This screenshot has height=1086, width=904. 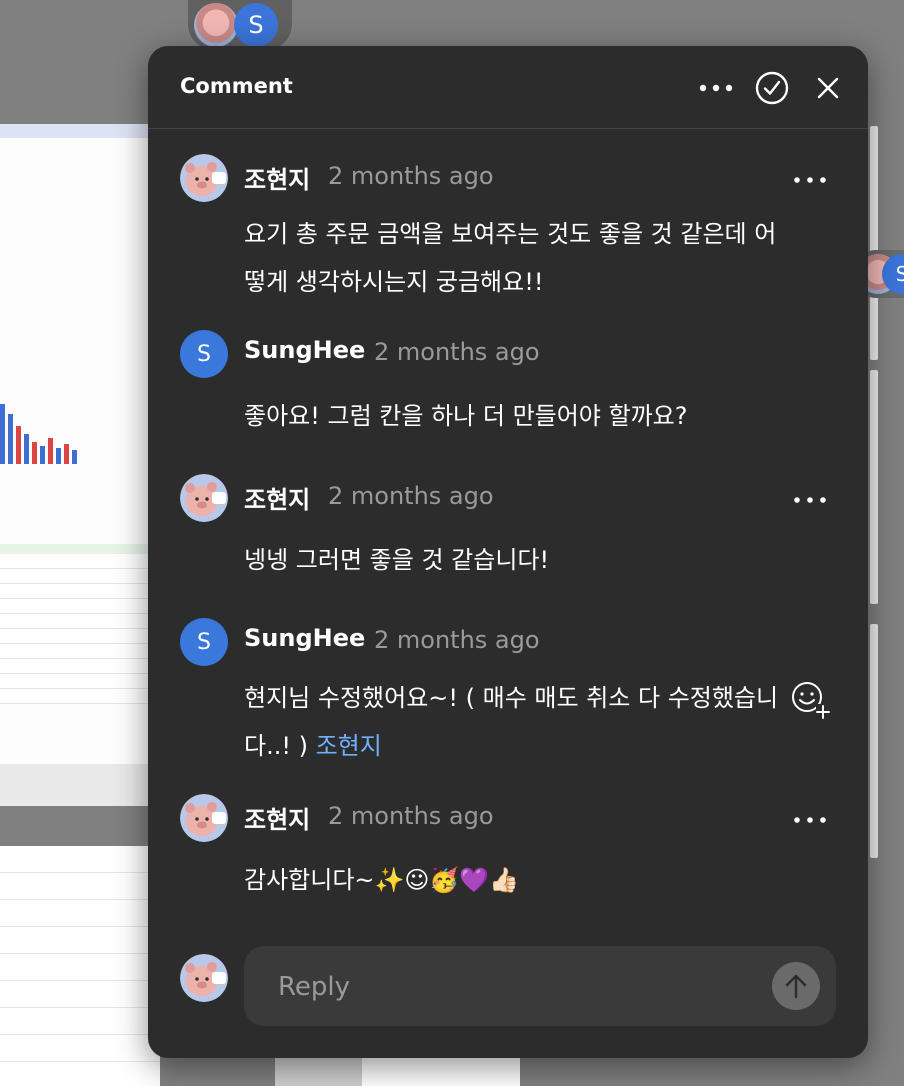 What do you see at coordinates (524, 746) in the screenshot?
I see `comment-line-wrapper: 다..! ) 조현지` at bounding box center [524, 746].